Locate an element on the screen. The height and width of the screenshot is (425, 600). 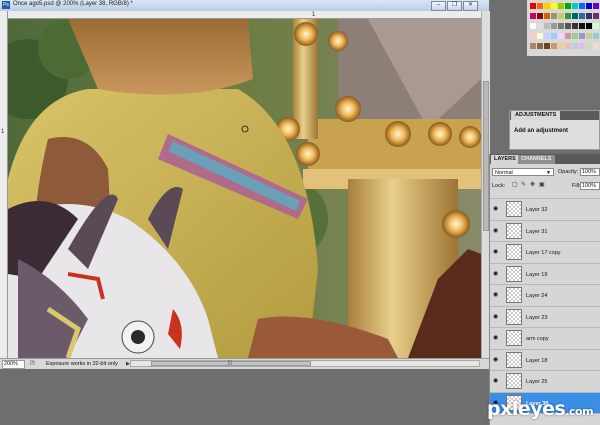
layer-row: ◉ Layer 25 is located at coordinates (545, 382).